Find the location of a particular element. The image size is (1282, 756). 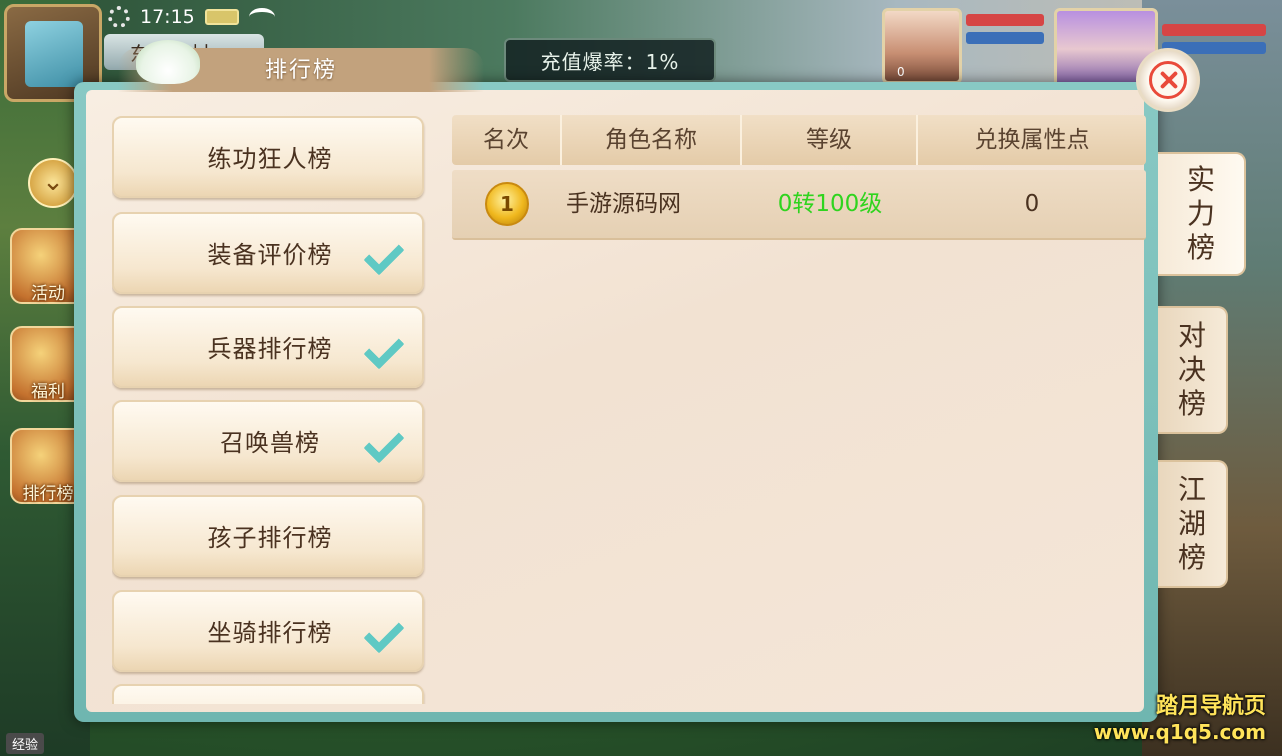

table-row: 1 手游源码网 0转100级 0 is located at coordinates (799, 205).